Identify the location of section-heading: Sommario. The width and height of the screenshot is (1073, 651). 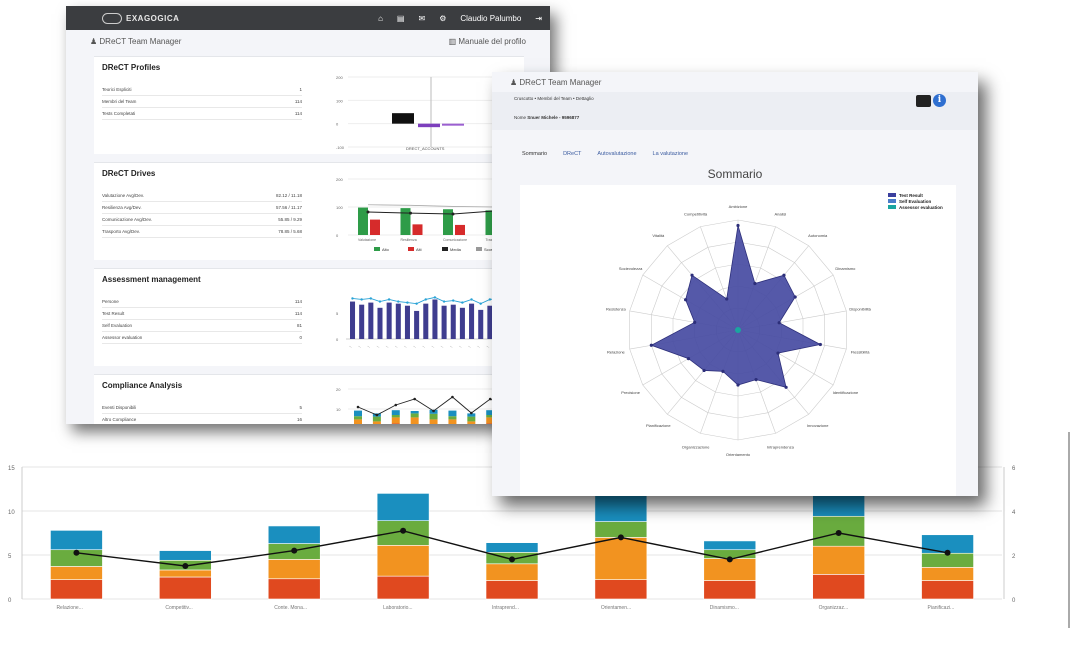
(735, 174).